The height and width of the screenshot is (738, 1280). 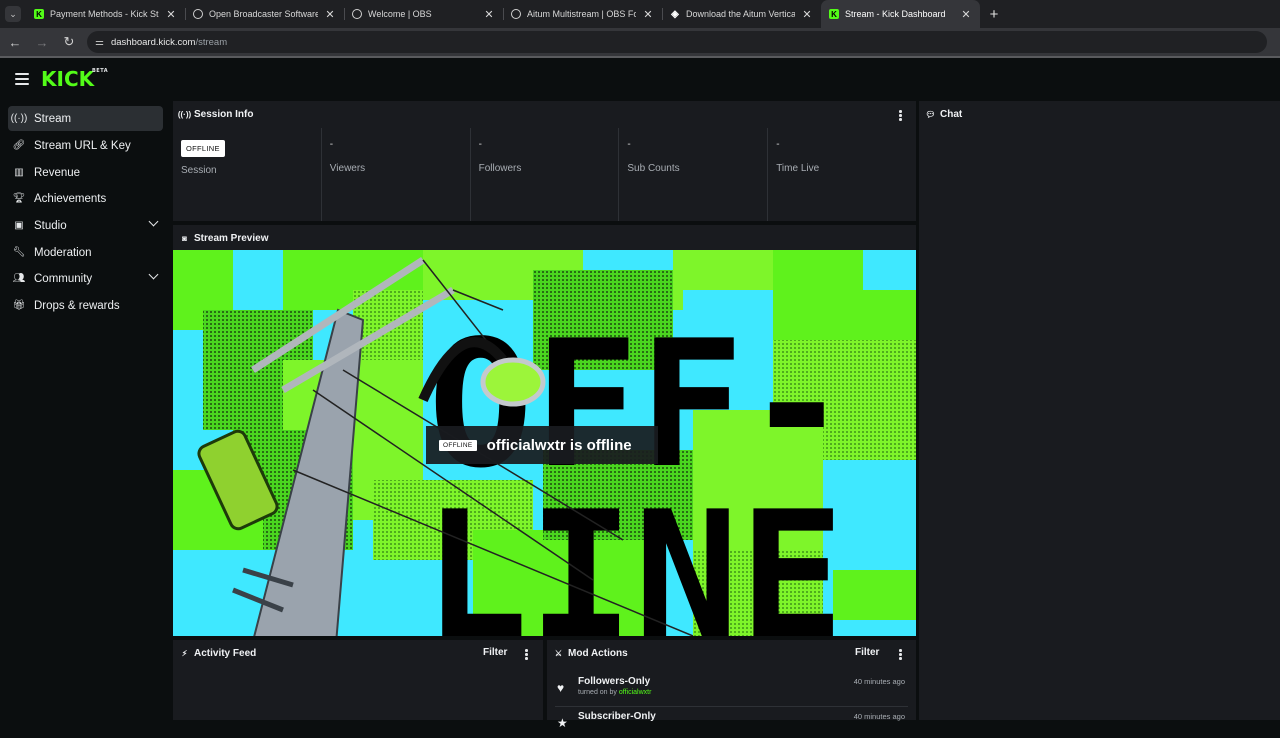 What do you see at coordinates (545, 174) in the screenshot?
I see `followers-stat: - Followers` at bounding box center [545, 174].